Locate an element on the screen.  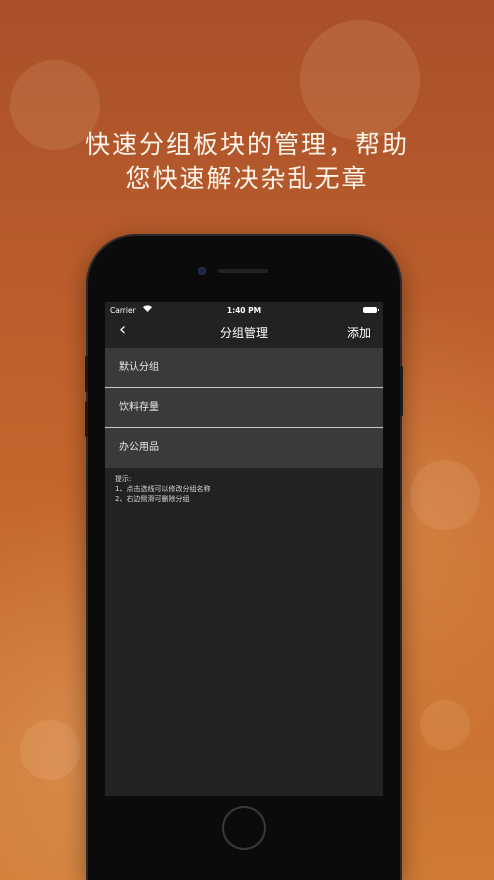
page-title: 分组管理 is located at coordinates (243, 333).